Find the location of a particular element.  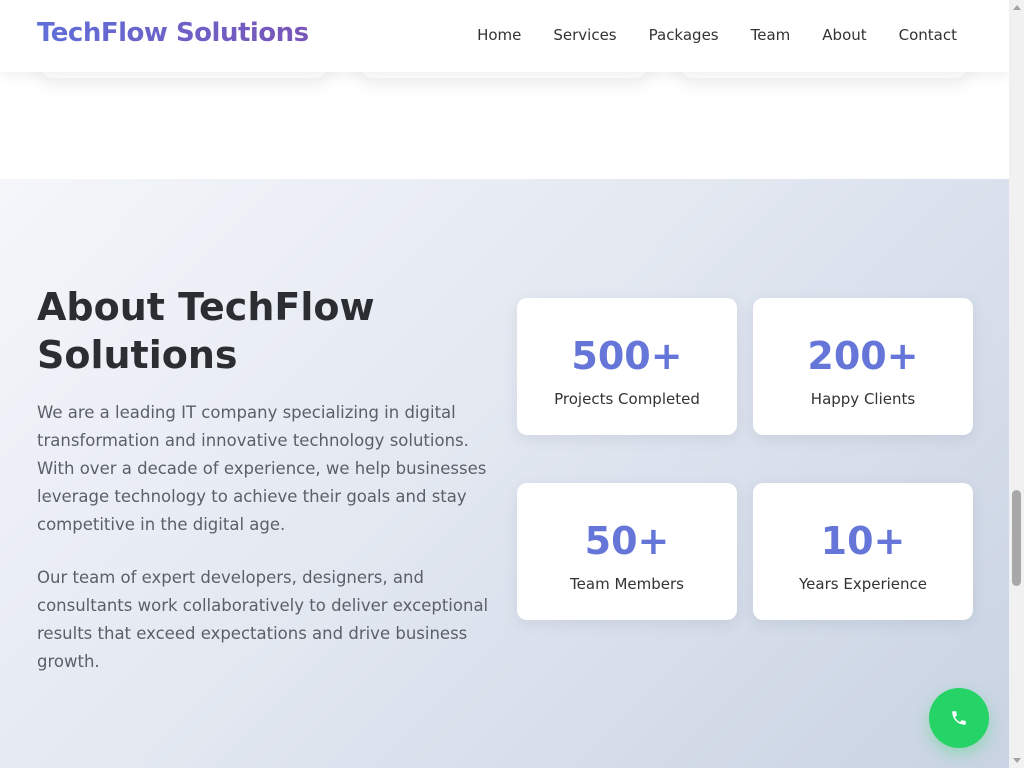

scrollbar-thumb is located at coordinates (1016, 538).